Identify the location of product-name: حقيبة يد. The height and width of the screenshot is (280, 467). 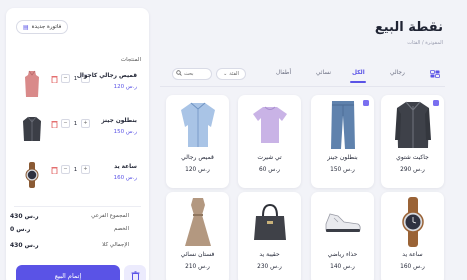
(269, 254).